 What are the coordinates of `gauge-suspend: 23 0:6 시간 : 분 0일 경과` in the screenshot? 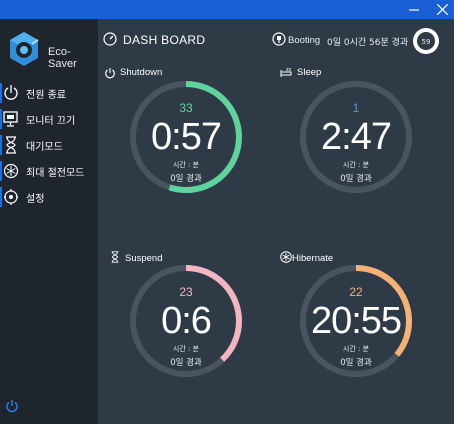 It's located at (186, 321).